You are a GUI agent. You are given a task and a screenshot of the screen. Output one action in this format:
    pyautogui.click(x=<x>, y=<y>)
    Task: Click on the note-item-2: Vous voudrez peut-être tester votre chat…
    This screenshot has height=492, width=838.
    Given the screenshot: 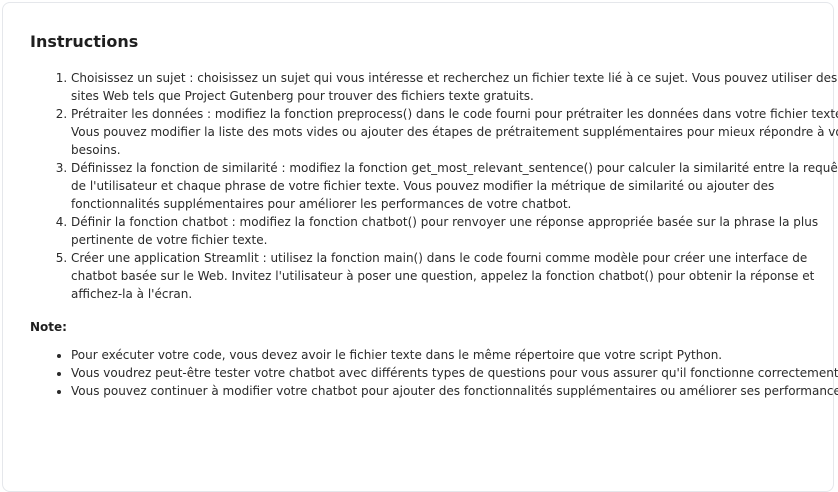 What is the action you would take?
    pyautogui.click(x=454, y=373)
    